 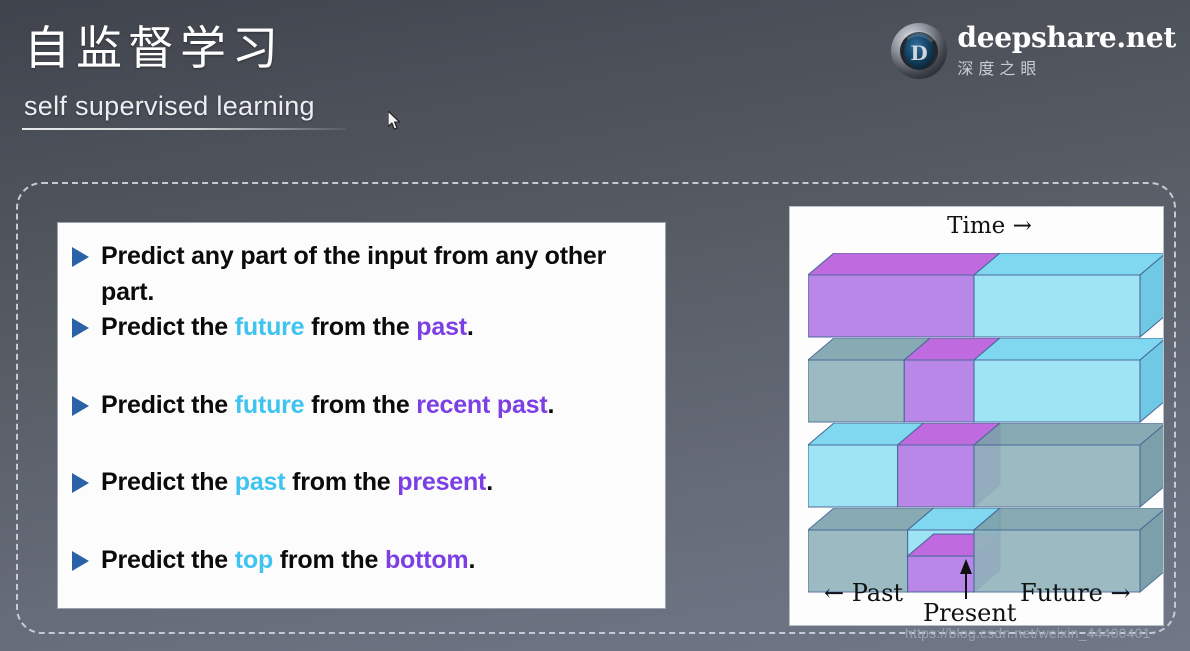 I want to click on bullet-item: Predict the top from the bottom., so click(x=362, y=561).